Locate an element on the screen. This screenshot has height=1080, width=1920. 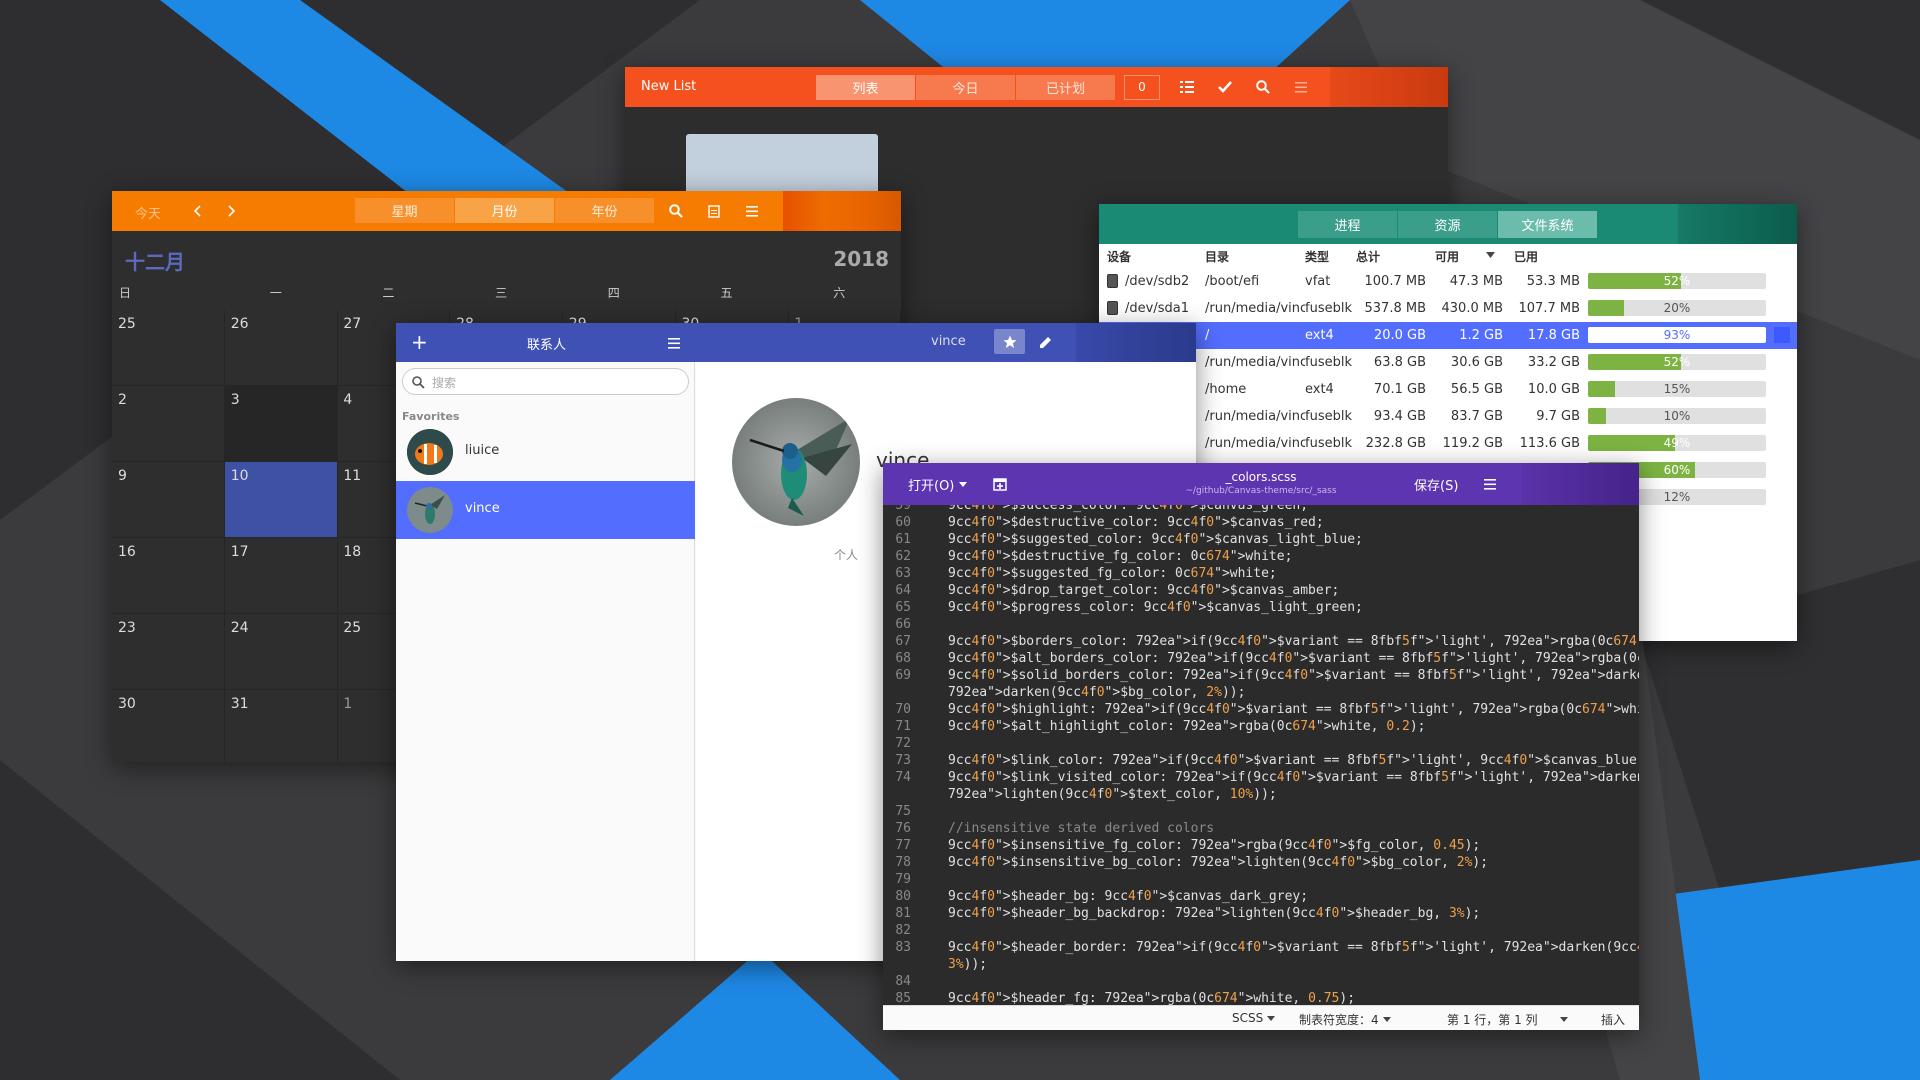
contact-row-liuice: liuice is located at coordinates (545, 451).